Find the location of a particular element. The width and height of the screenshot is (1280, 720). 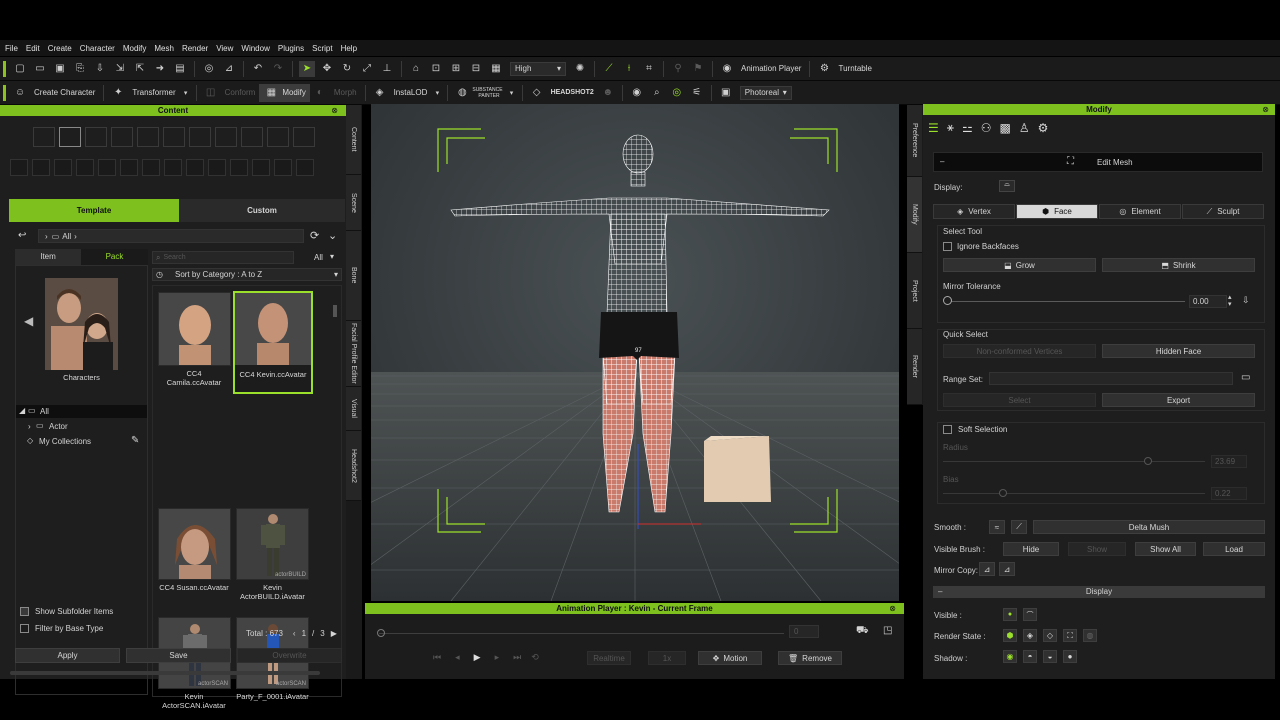

chevron-down-icon: ▾ is located at coordinates (512, 93).